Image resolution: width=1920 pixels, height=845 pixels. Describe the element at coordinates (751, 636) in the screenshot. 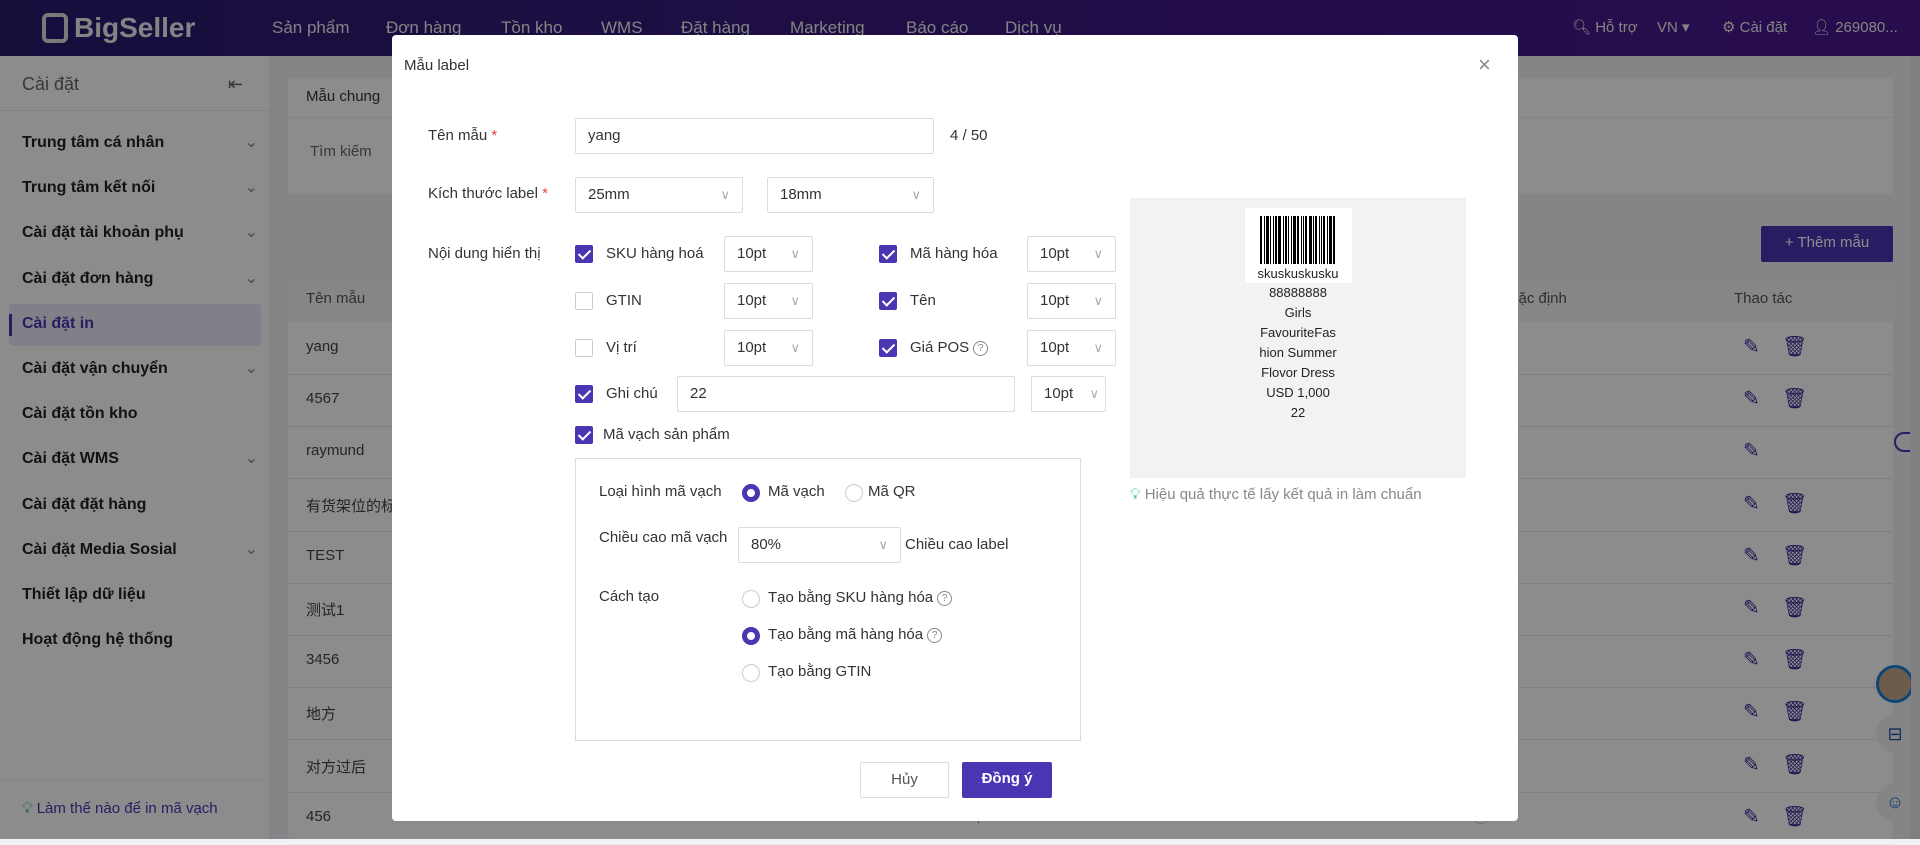

I see `create-radio-product-code` at that location.